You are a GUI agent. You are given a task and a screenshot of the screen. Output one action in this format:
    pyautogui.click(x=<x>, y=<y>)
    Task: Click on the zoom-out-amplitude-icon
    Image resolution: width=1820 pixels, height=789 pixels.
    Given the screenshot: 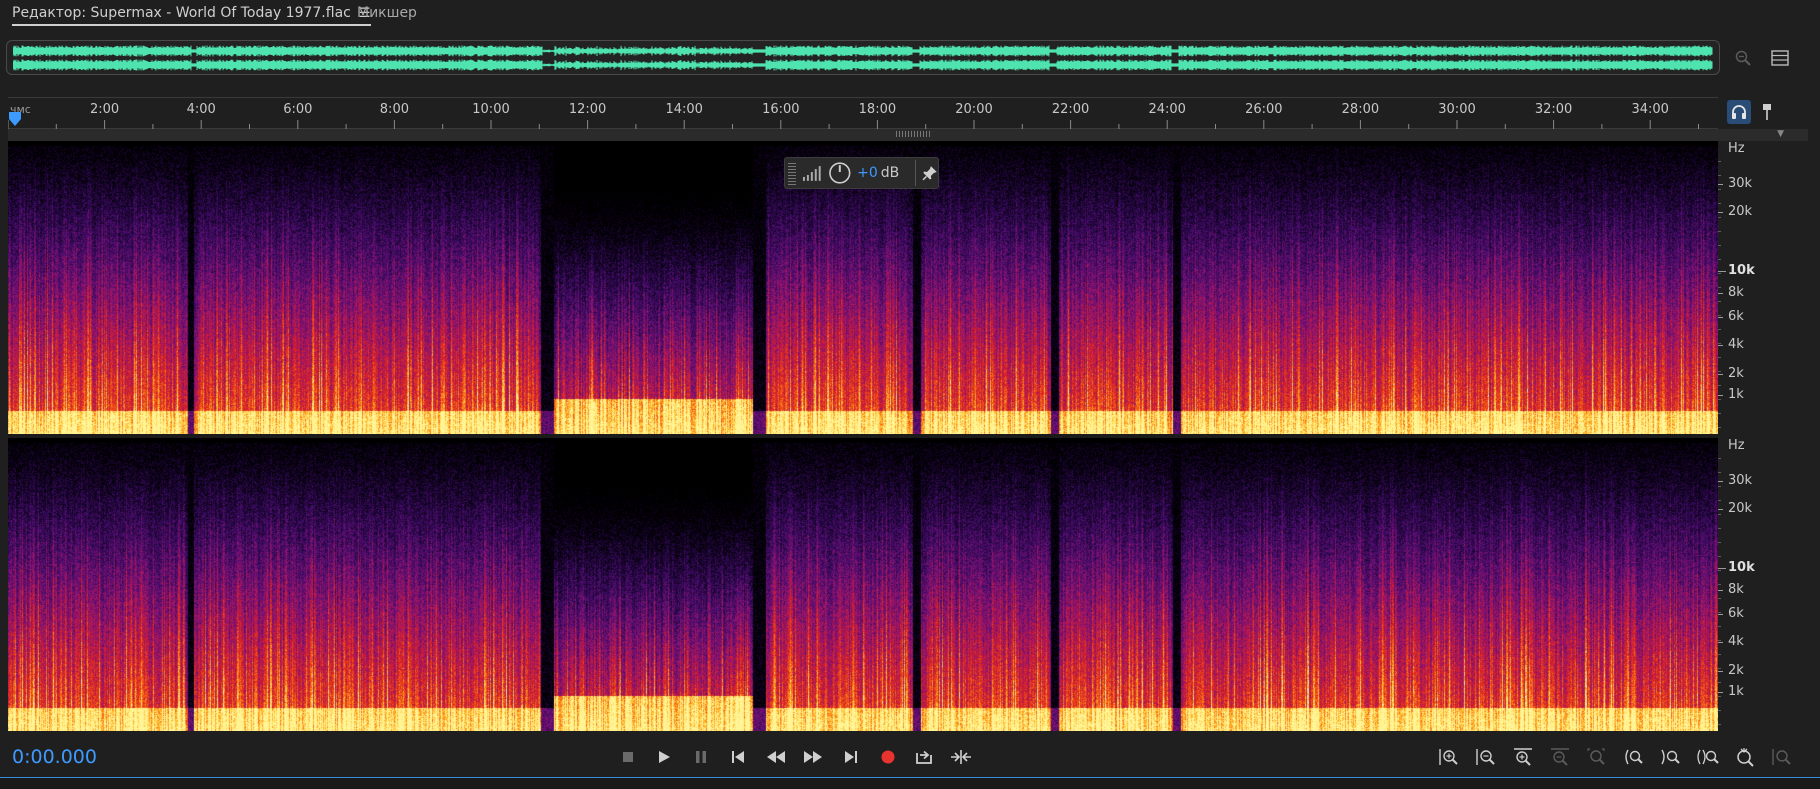 What is the action you would take?
    pyautogui.click(x=1485, y=757)
    